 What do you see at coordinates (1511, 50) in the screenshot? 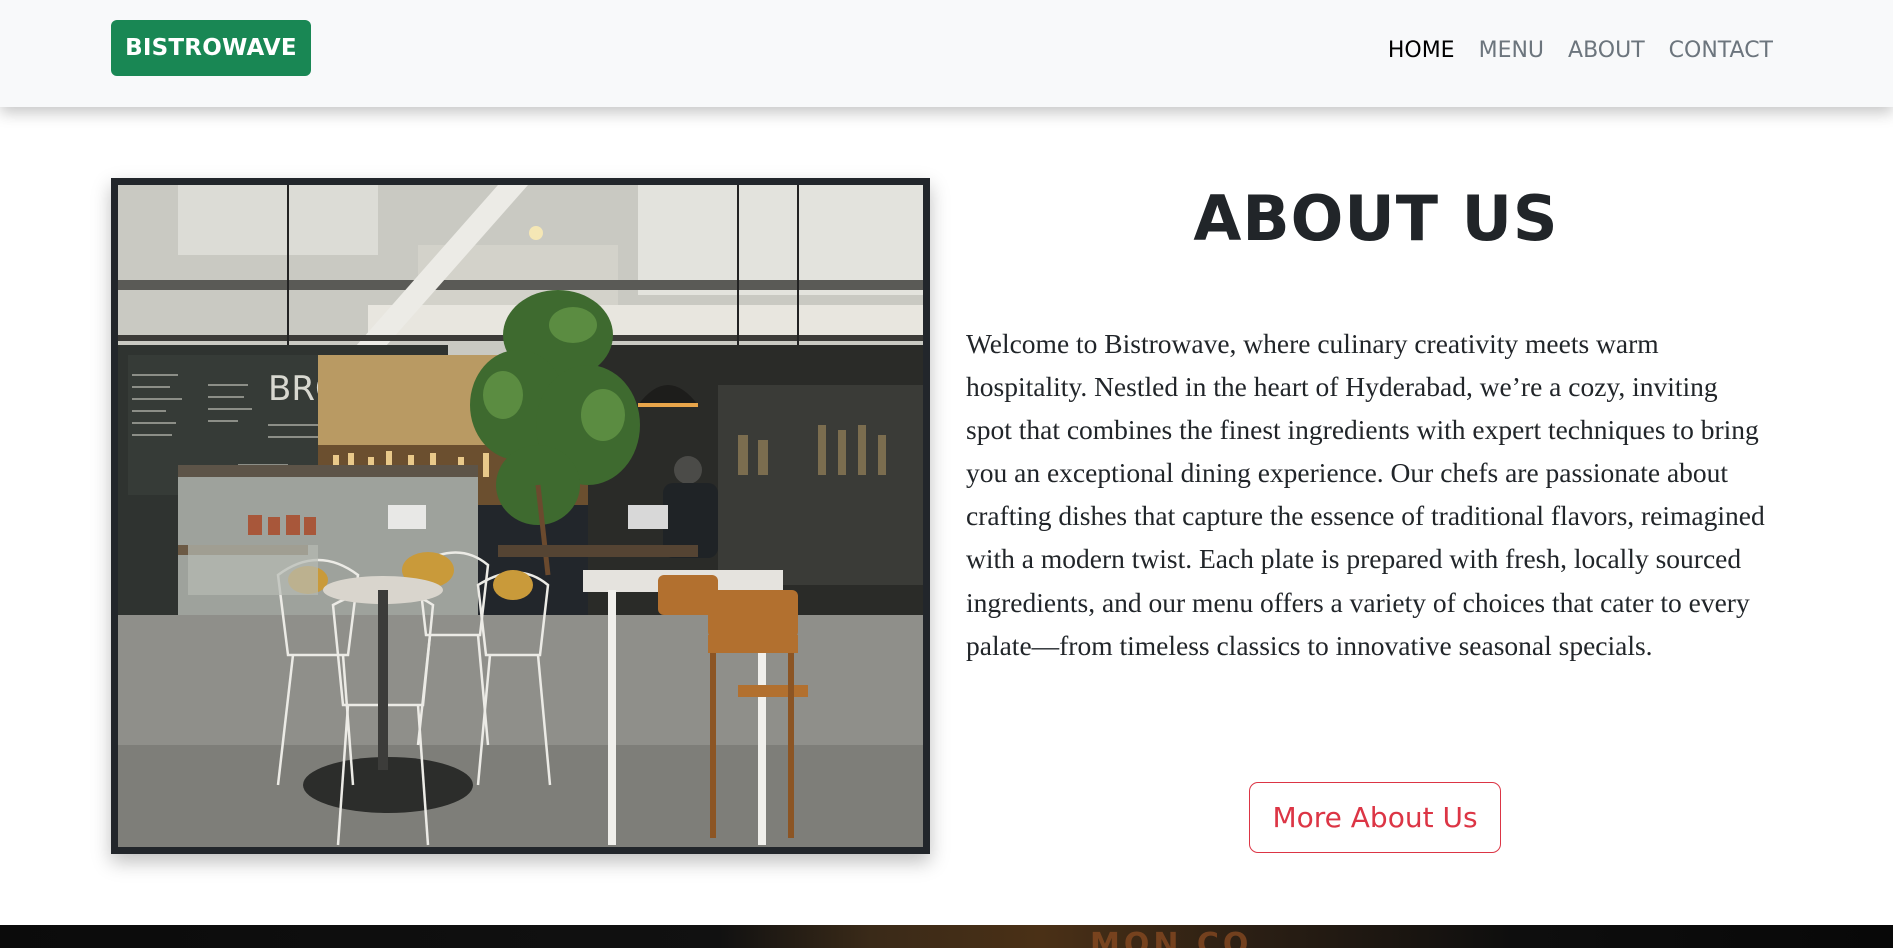
I see `nav-link-menu: MENU` at bounding box center [1511, 50].